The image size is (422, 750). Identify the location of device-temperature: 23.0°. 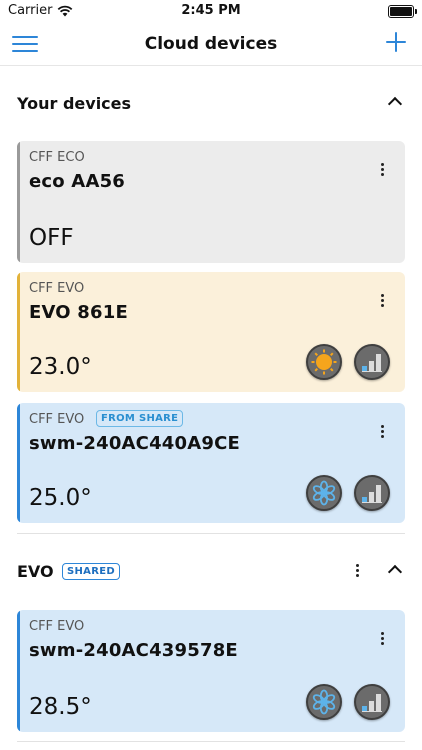
(60, 367).